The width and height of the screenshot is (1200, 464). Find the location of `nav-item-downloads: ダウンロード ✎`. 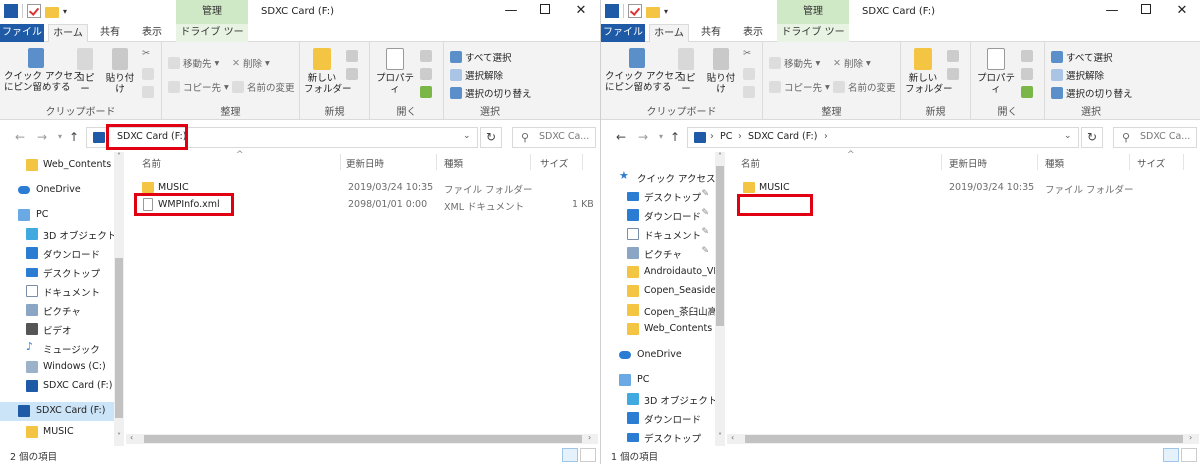

nav-item-downloads: ダウンロード ✎ is located at coordinates (663, 215).